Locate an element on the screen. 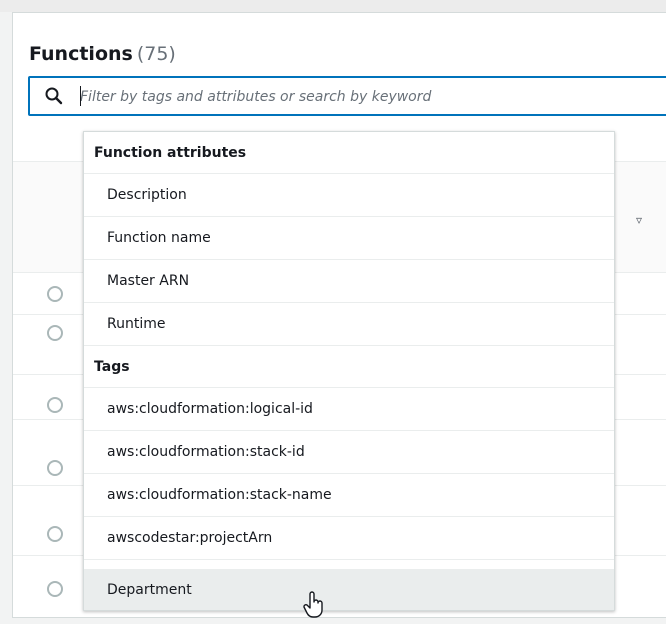 This screenshot has width=666, height=624. page-top-strip is located at coordinates (333, 6).